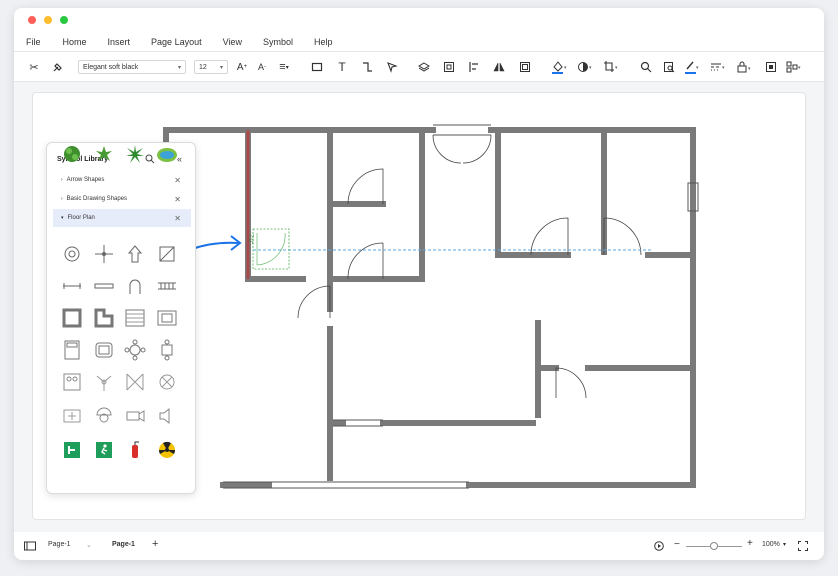  What do you see at coordinates (97, 199) in the screenshot?
I see `category-label: Basic Drawing Shapes` at bounding box center [97, 199].